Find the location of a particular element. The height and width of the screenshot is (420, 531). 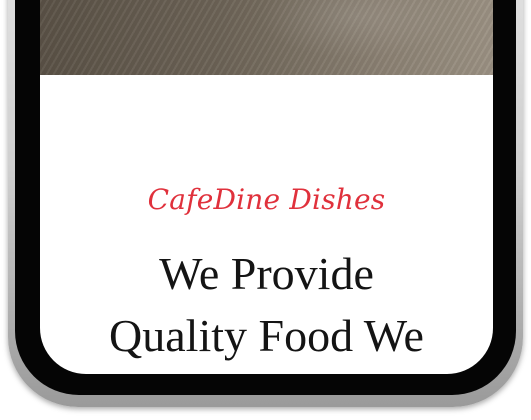

hero-headline-line-2: Quality Food We is located at coordinates (266, 335).